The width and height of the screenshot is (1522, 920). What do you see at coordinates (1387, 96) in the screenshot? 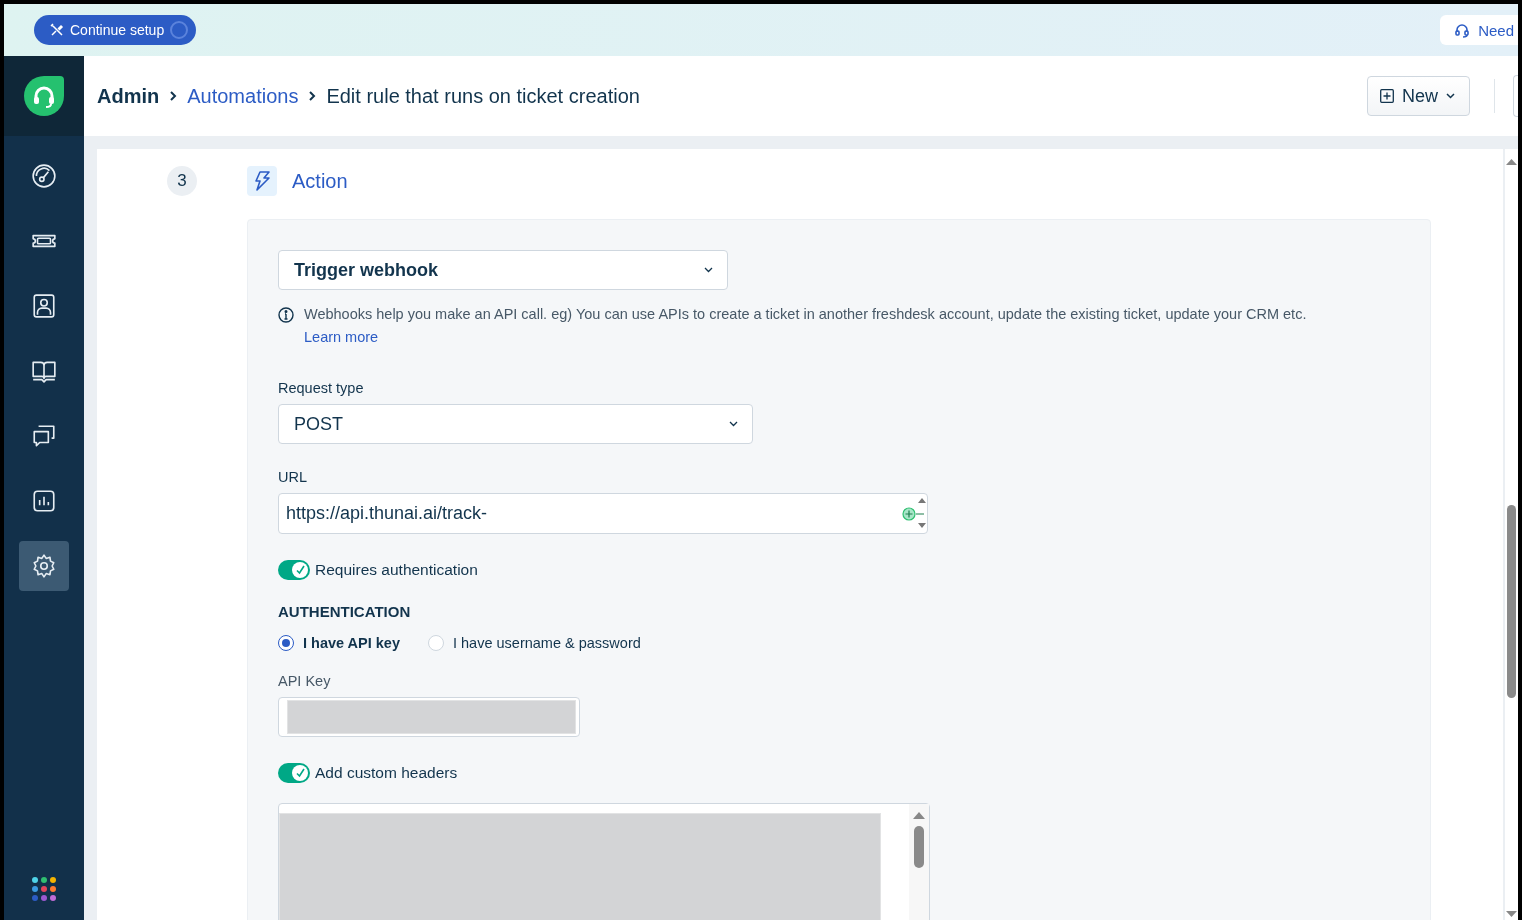
I see `plus-square-icon` at bounding box center [1387, 96].